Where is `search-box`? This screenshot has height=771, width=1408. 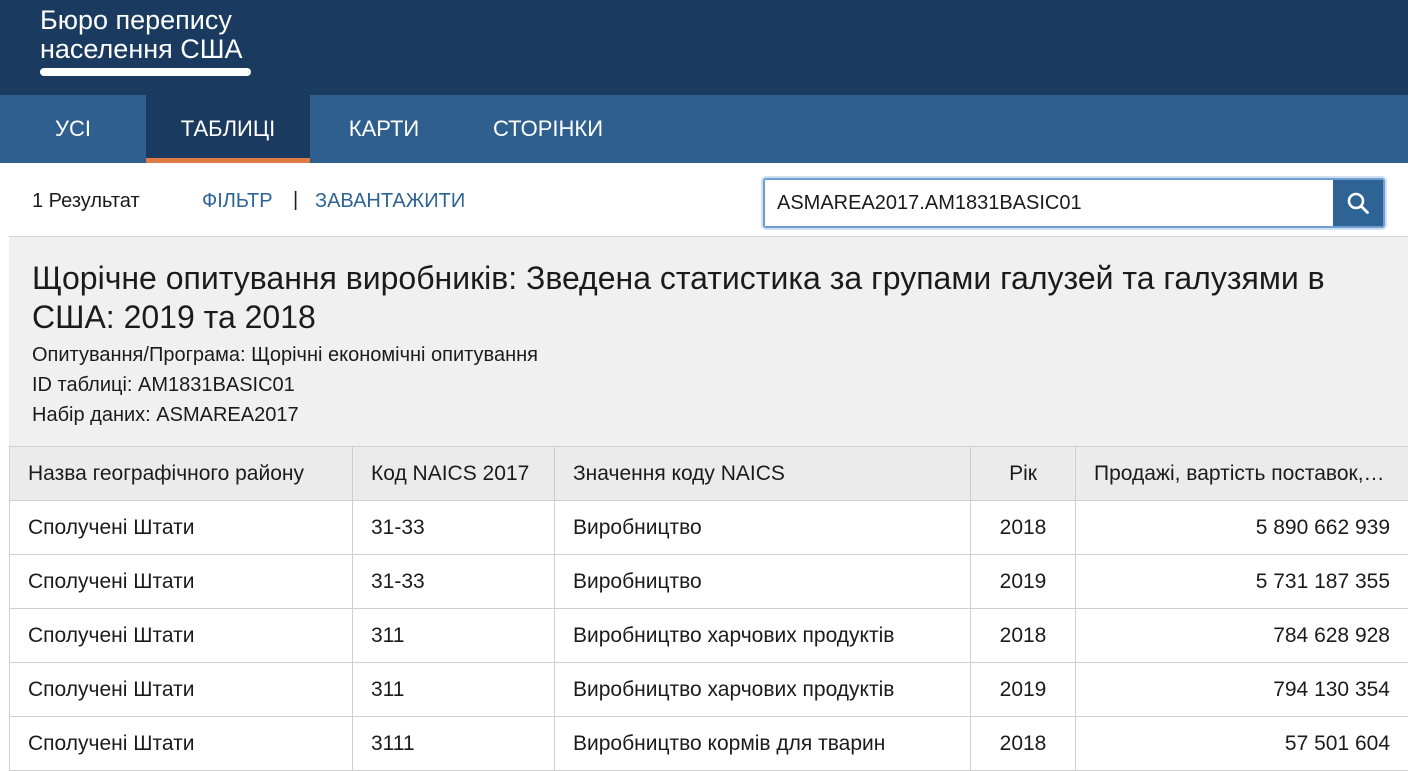
search-box is located at coordinates (1074, 203).